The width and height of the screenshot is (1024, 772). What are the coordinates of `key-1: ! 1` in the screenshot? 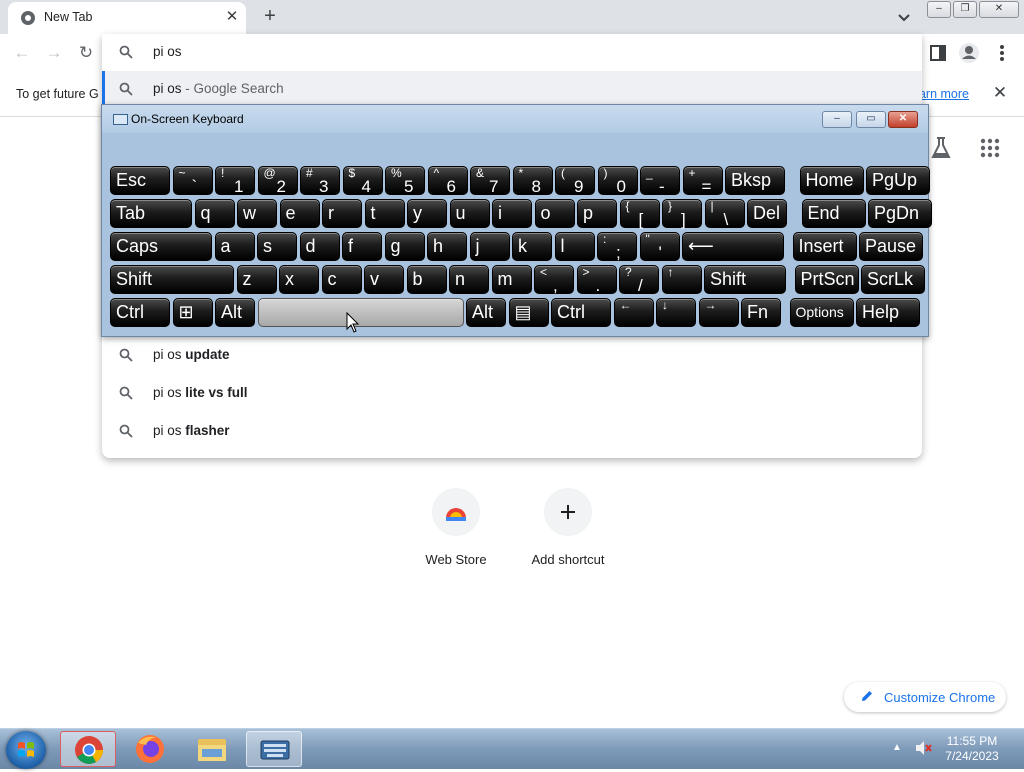 It's located at (235, 180).